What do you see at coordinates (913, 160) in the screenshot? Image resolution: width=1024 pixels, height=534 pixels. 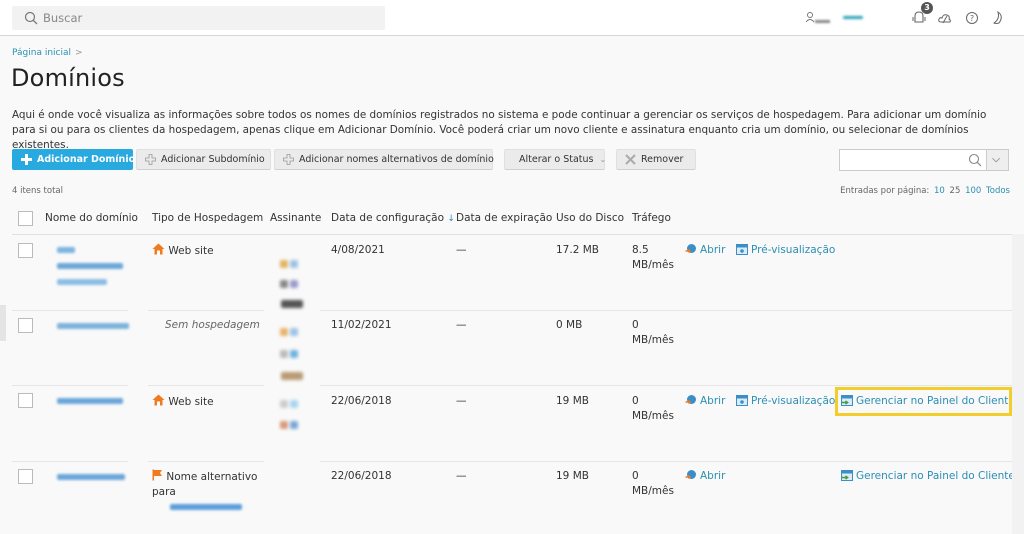 I see `list-filter-input` at bounding box center [913, 160].